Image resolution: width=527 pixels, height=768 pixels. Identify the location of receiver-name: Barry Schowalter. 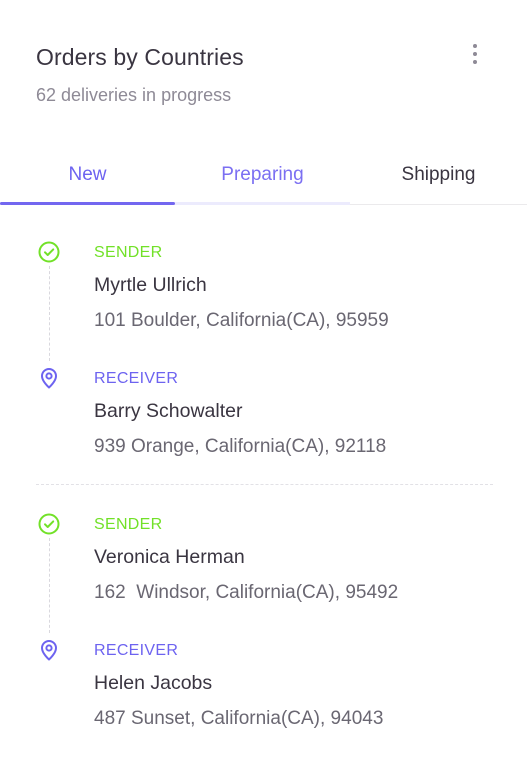
(168, 411).